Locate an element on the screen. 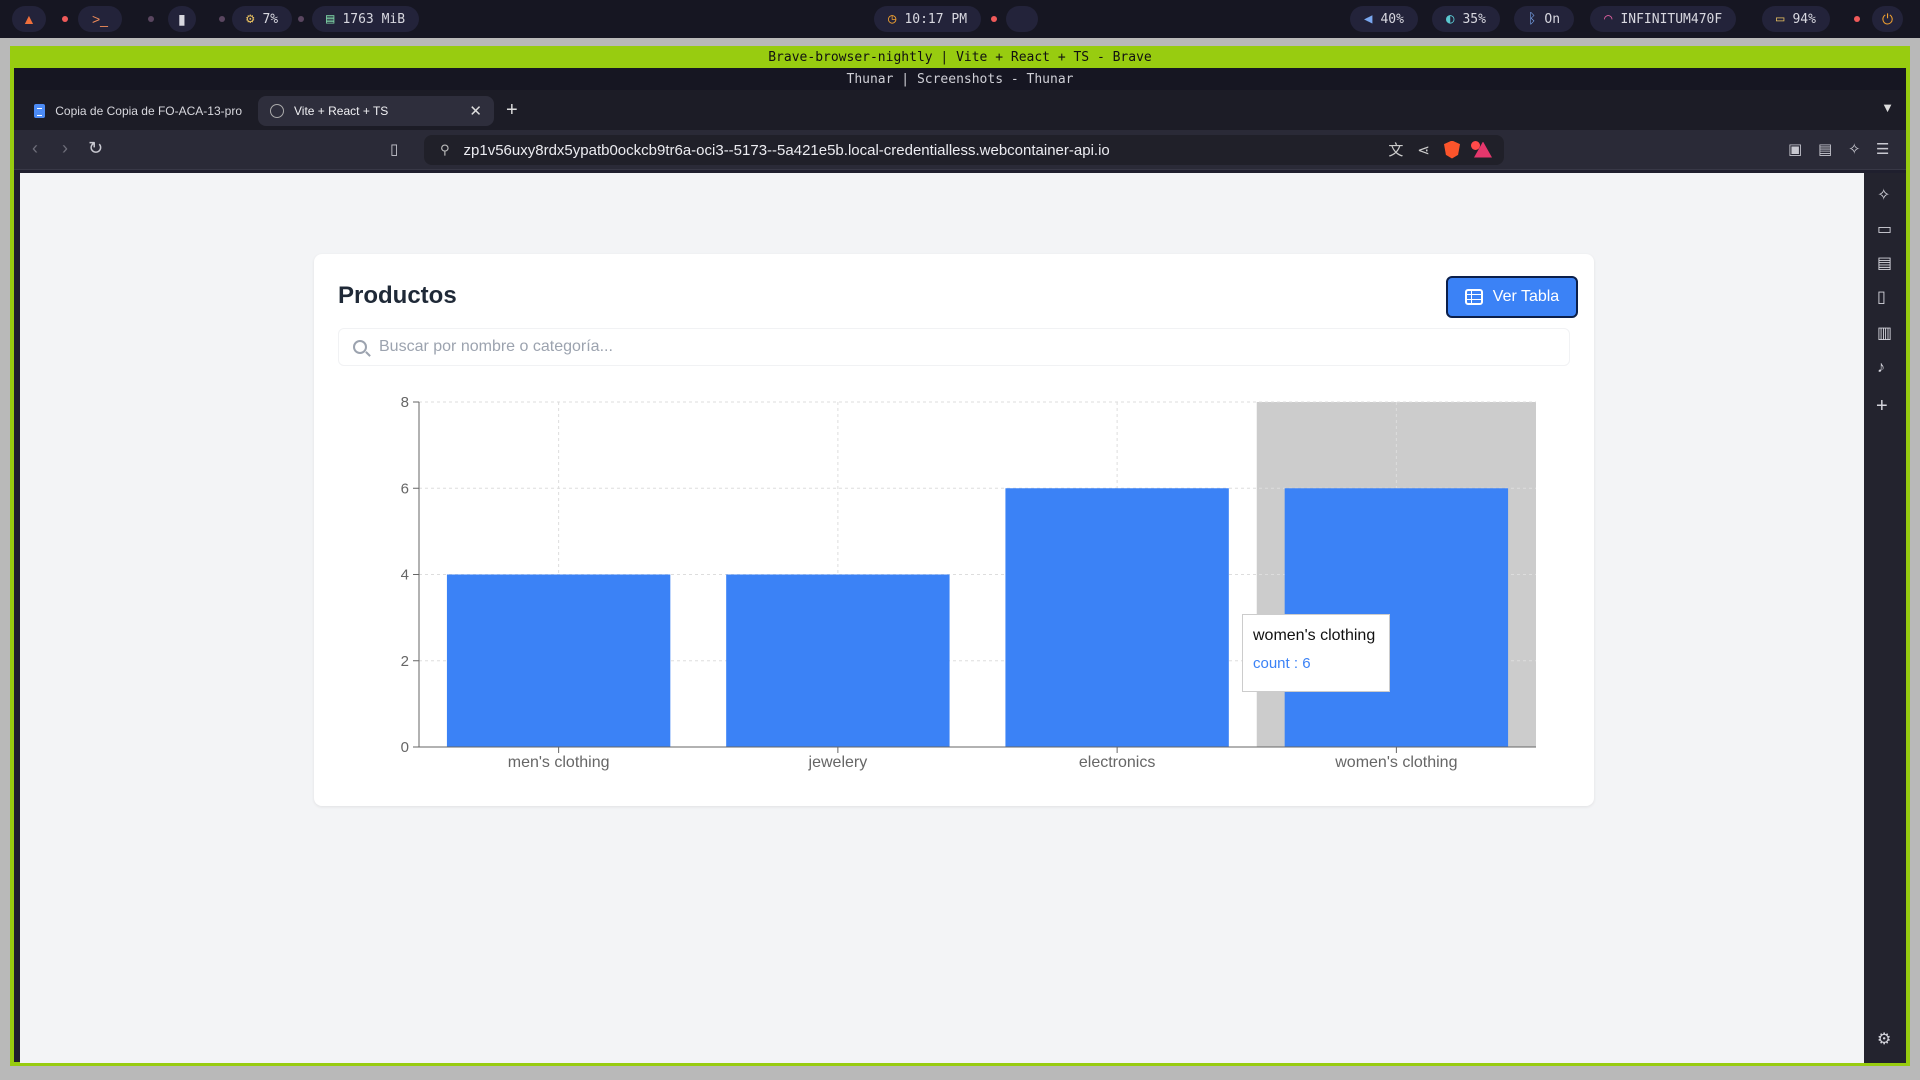  chart-tooltip: women's clothing count : 6 is located at coordinates (1316, 653).